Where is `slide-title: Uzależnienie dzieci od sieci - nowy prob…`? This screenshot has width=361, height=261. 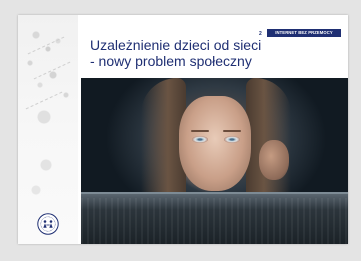 slide-title: Uzależnienie dzieci od sieci - nowy prob… is located at coordinates (215, 53).